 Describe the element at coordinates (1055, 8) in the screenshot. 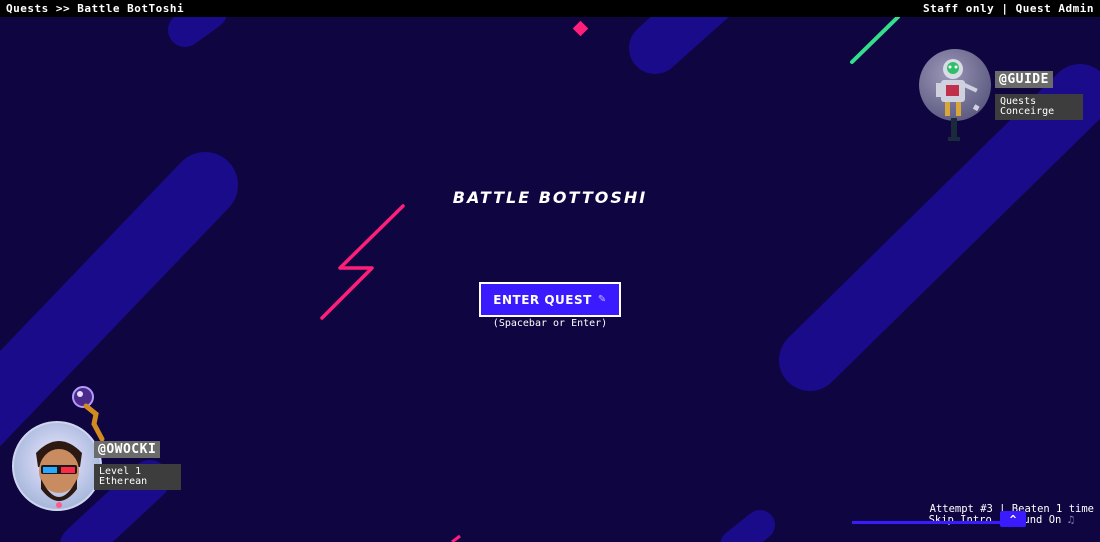

I see `quest-admin-link: Quest Admin` at that location.